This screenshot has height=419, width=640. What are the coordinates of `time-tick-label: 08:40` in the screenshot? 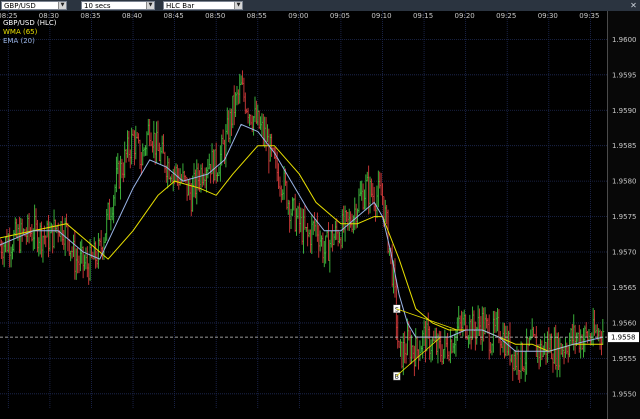 It's located at (132, 16).